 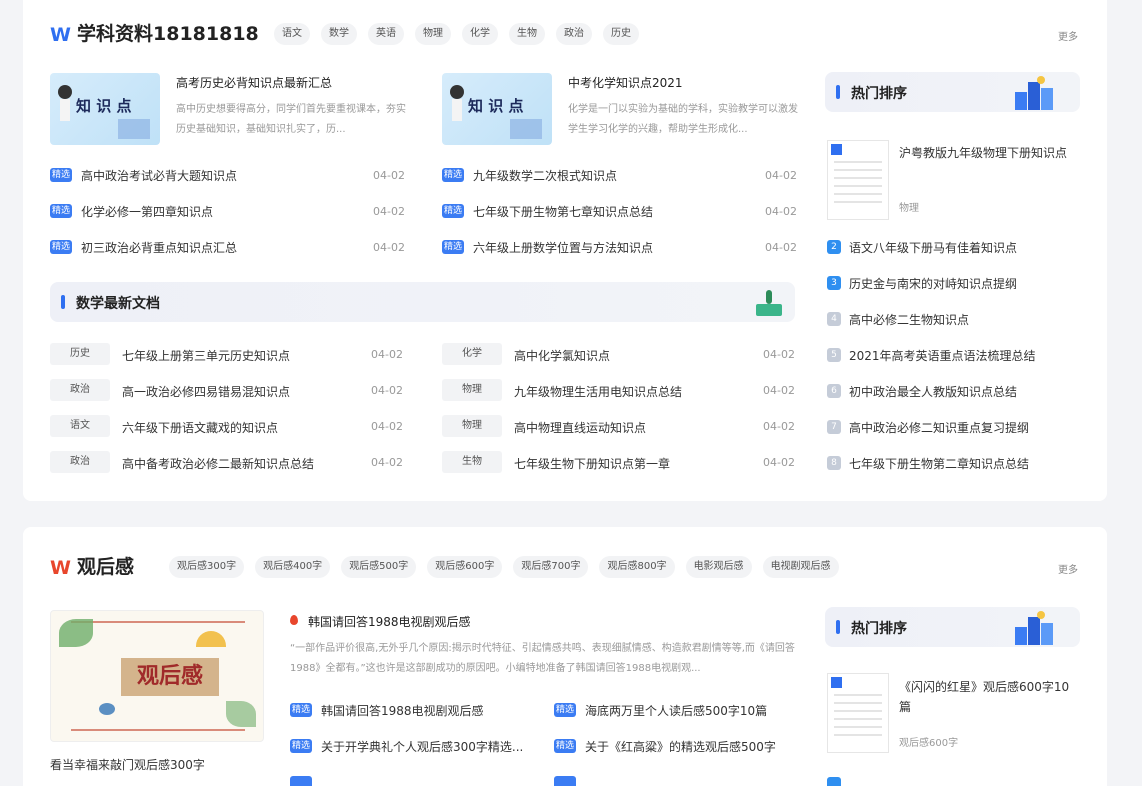 I want to click on doc-title: 七年级生物下册知识点第一章, so click(x=592, y=463).